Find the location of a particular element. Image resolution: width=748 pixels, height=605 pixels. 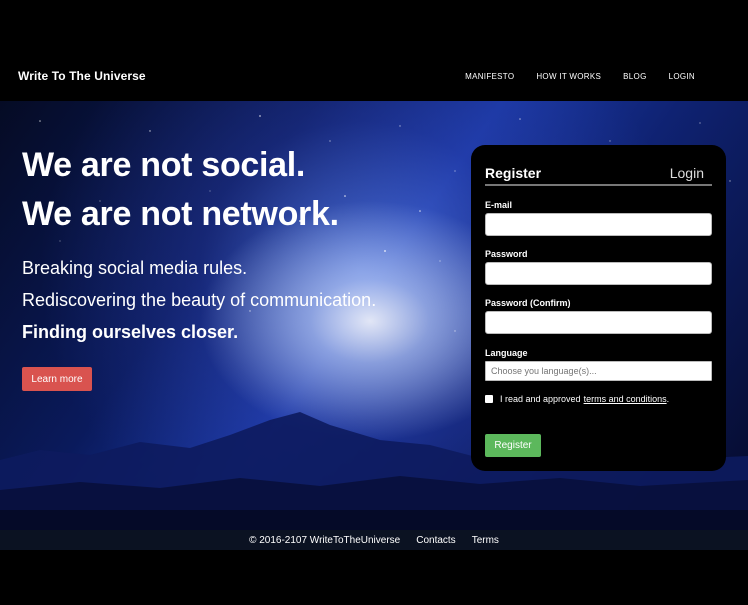

footer-terms-link: Terms is located at coordinates (485, 540).